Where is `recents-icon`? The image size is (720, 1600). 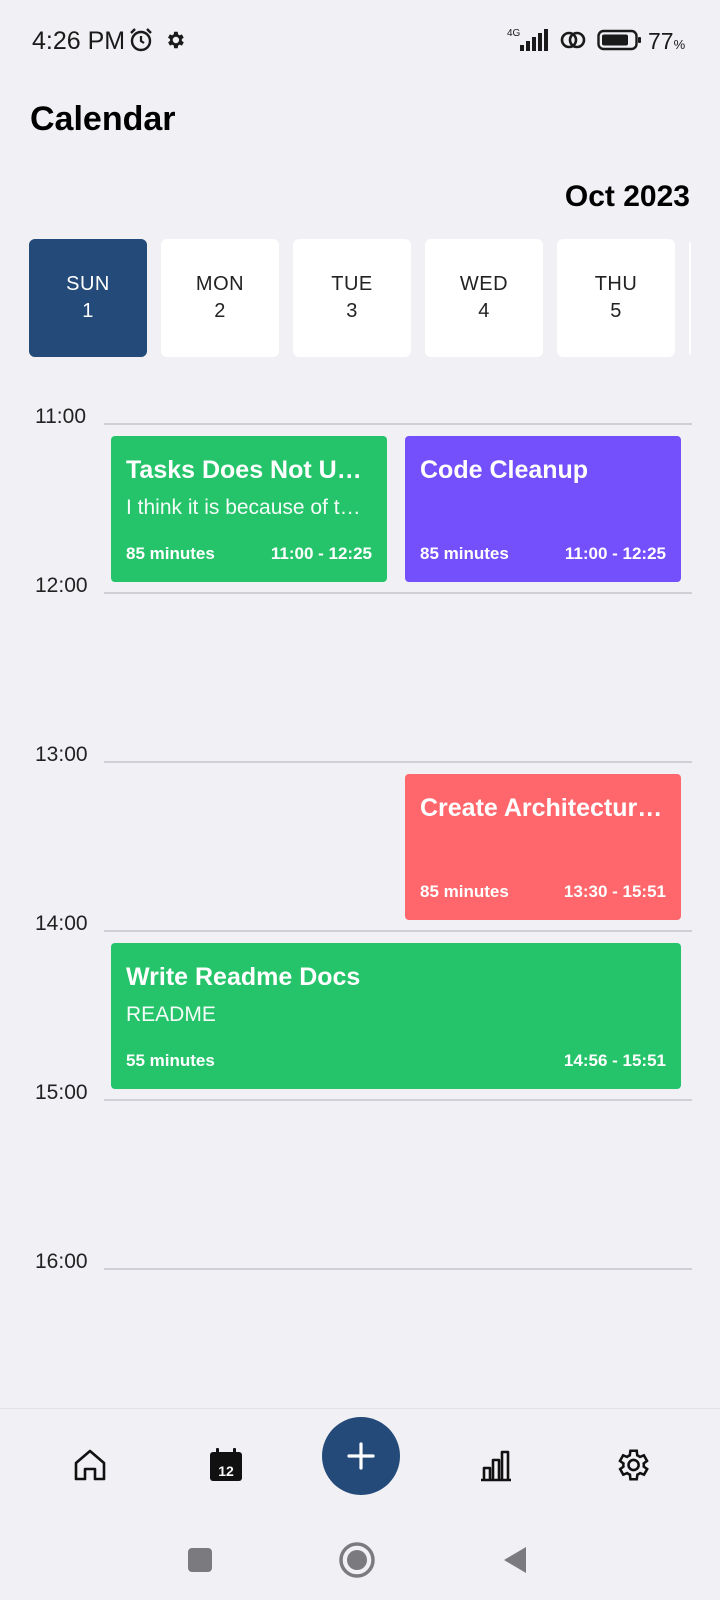
recents-icon is located at coordinates (200, 1560).